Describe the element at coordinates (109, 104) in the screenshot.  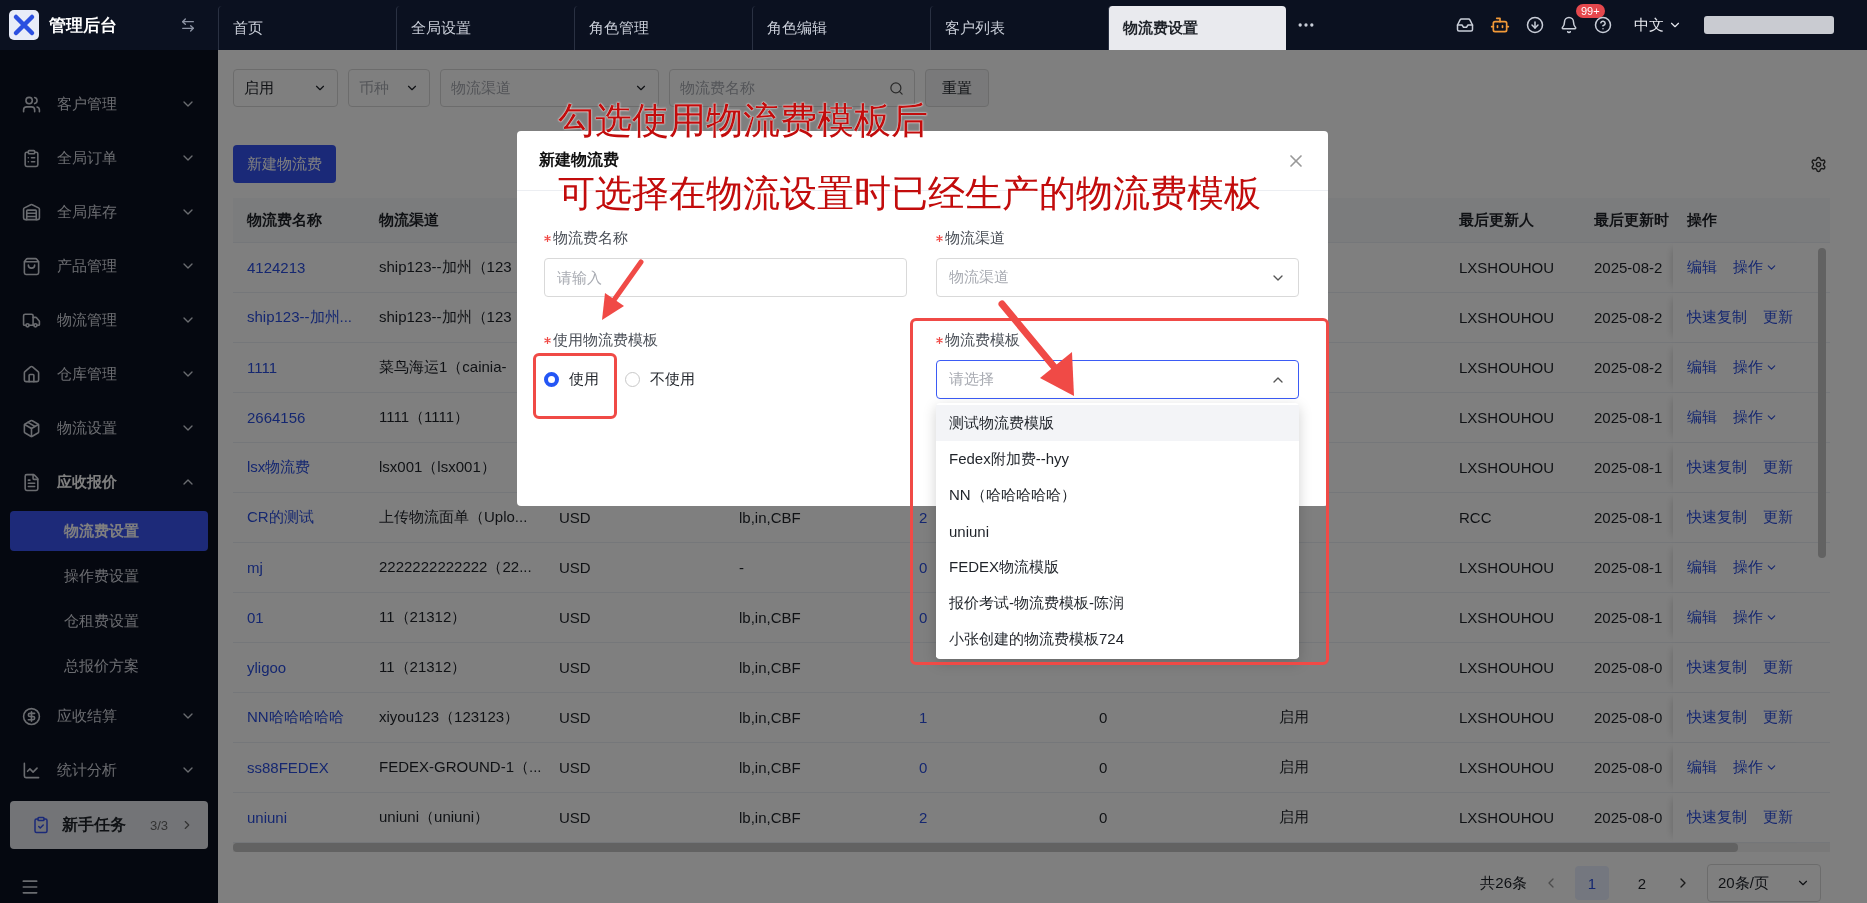
I see `sidebar-item: 客户管理` at that location.